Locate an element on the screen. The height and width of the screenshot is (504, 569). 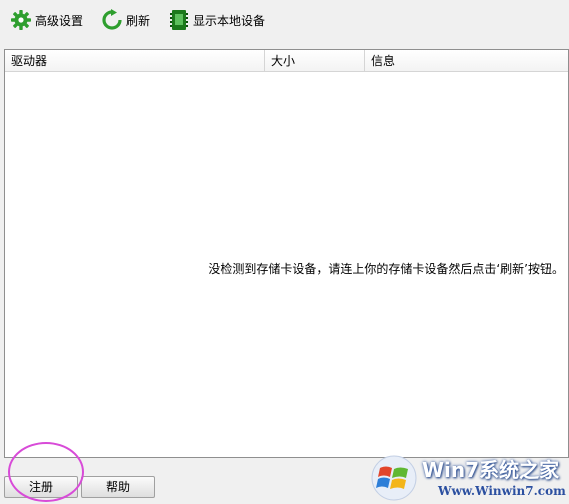
advanced-settings-label: 高级设置 is located at coordinates (59, 20).